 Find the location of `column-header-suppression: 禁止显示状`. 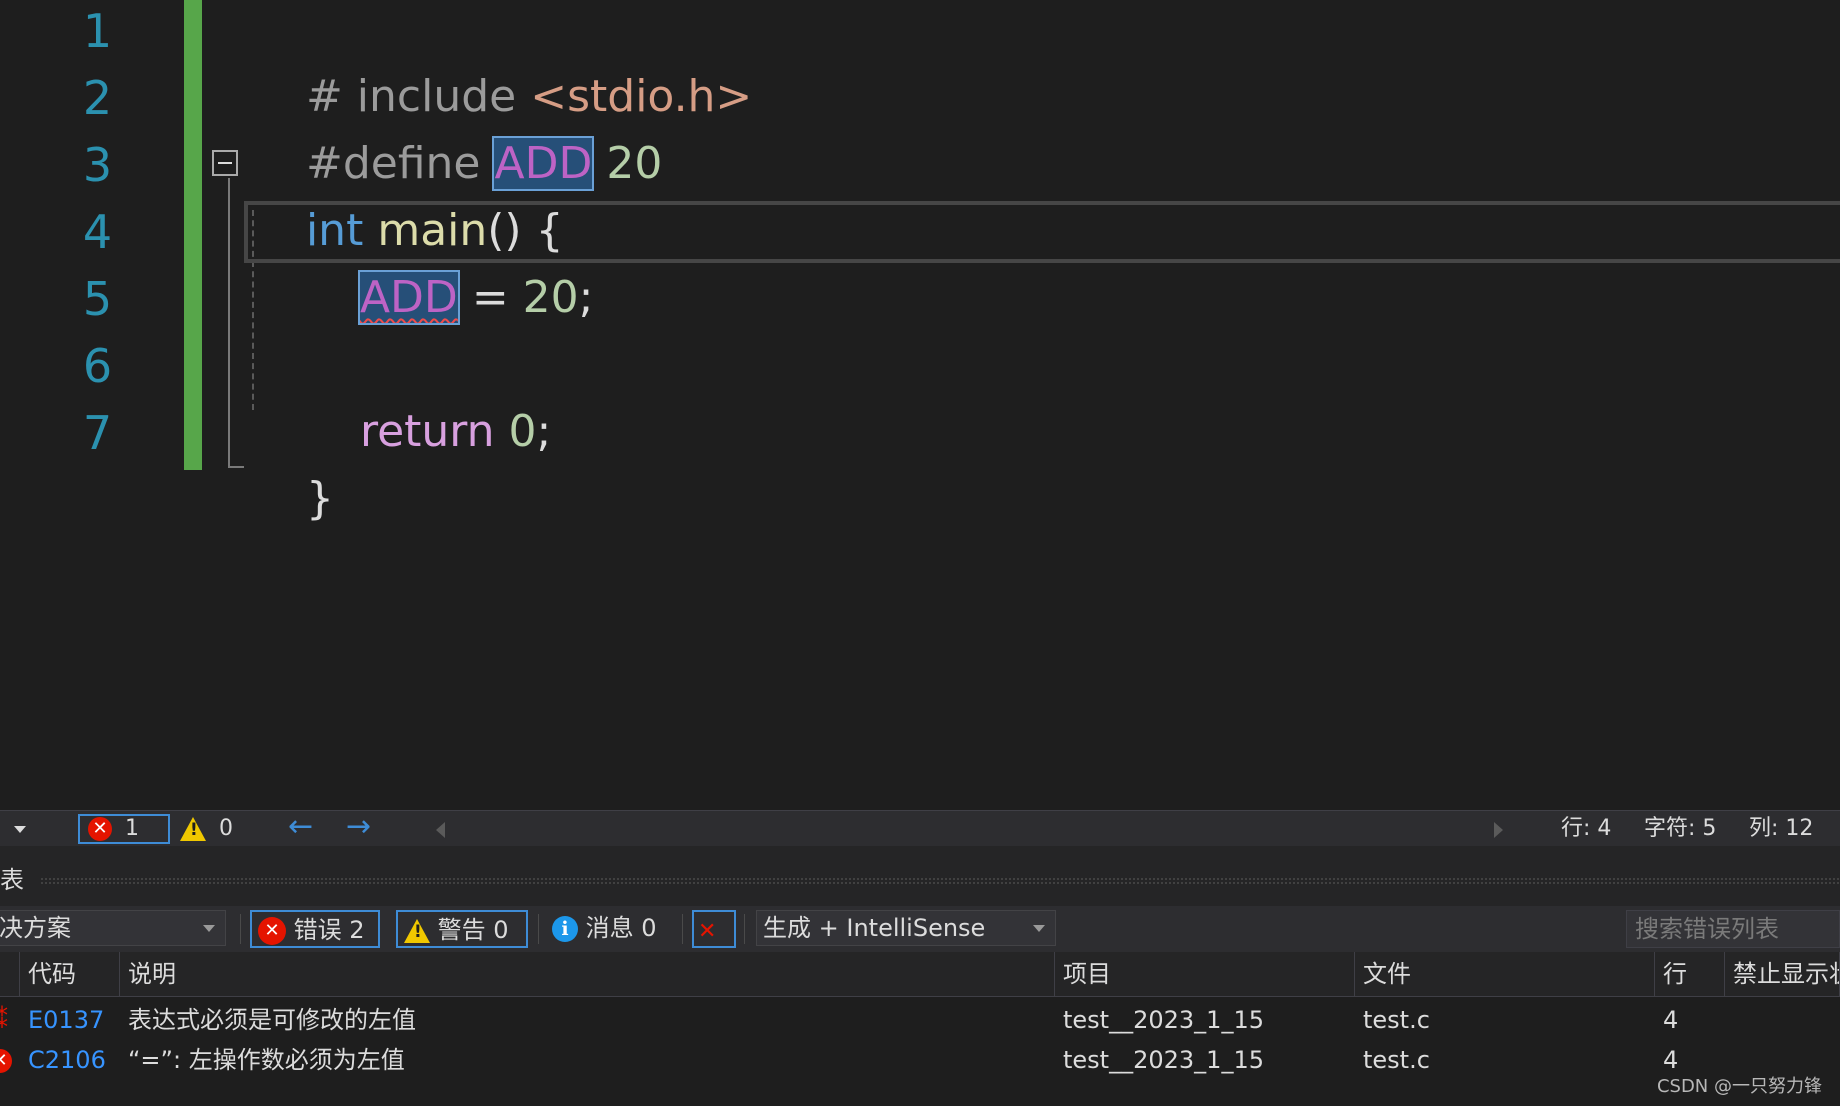

column-header-suppression: 禁止显示状 is located at coordinates (1782, 974).